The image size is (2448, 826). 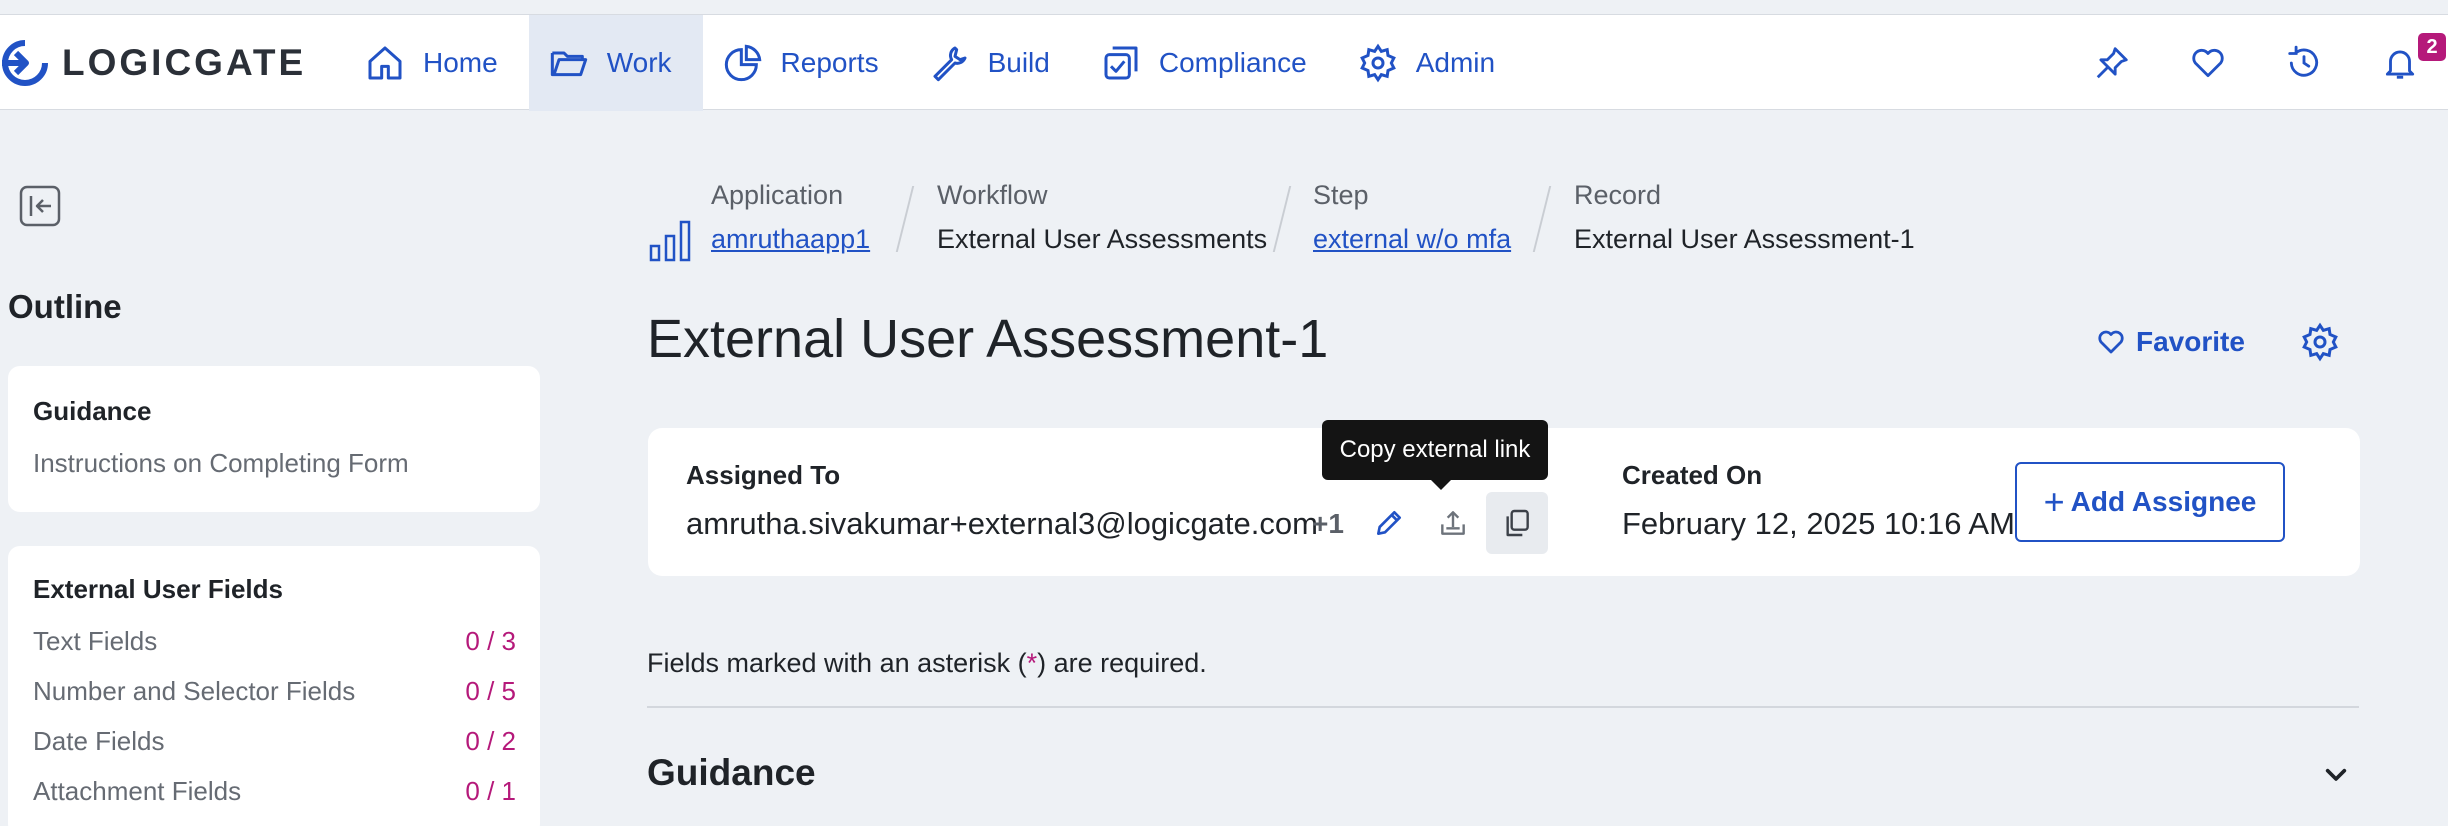 I want to click on gear-icon, so click(x=1377, y=63).